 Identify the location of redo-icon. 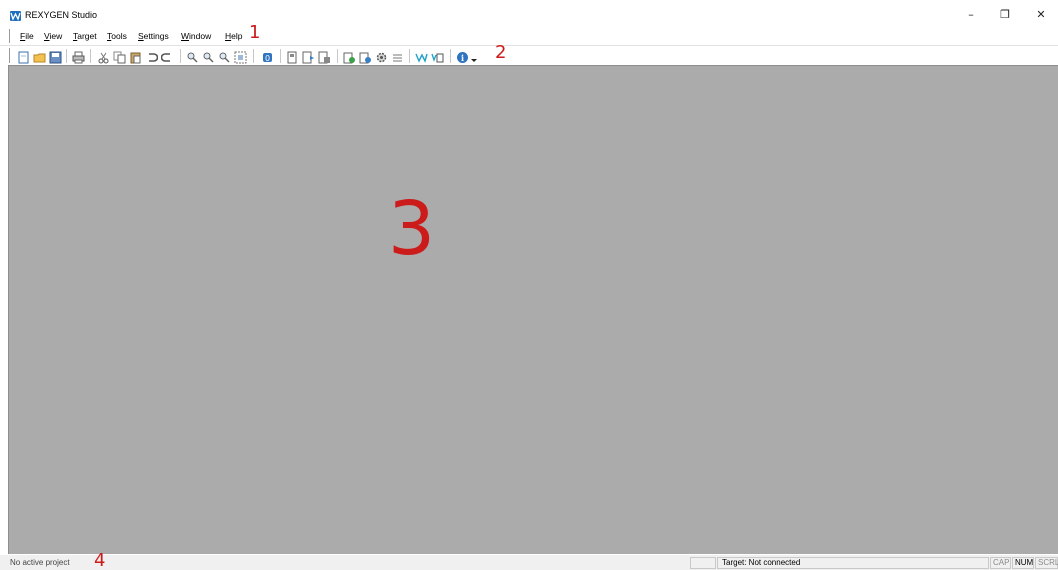
(167, 55).